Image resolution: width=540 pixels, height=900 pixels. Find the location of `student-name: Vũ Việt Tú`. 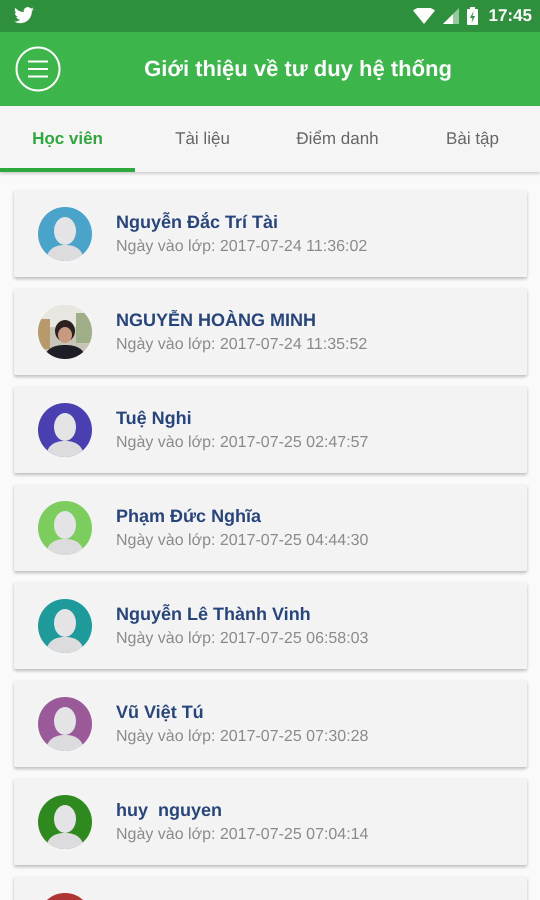

student-name: Vũ Việt Tú is located at coordinates (160, 712).